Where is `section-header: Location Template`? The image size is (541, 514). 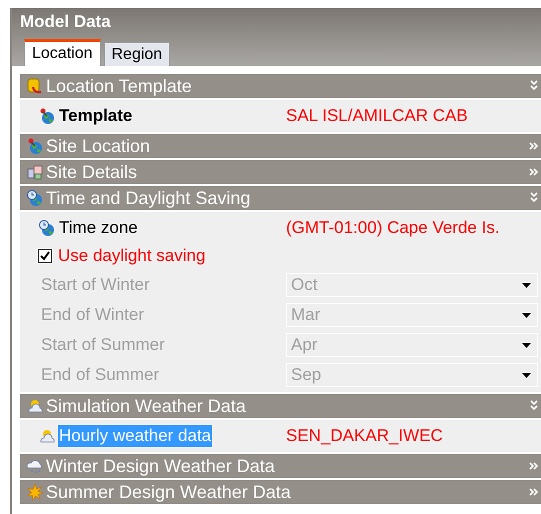 section-header: Location Template is located at coordinates (280, 86).